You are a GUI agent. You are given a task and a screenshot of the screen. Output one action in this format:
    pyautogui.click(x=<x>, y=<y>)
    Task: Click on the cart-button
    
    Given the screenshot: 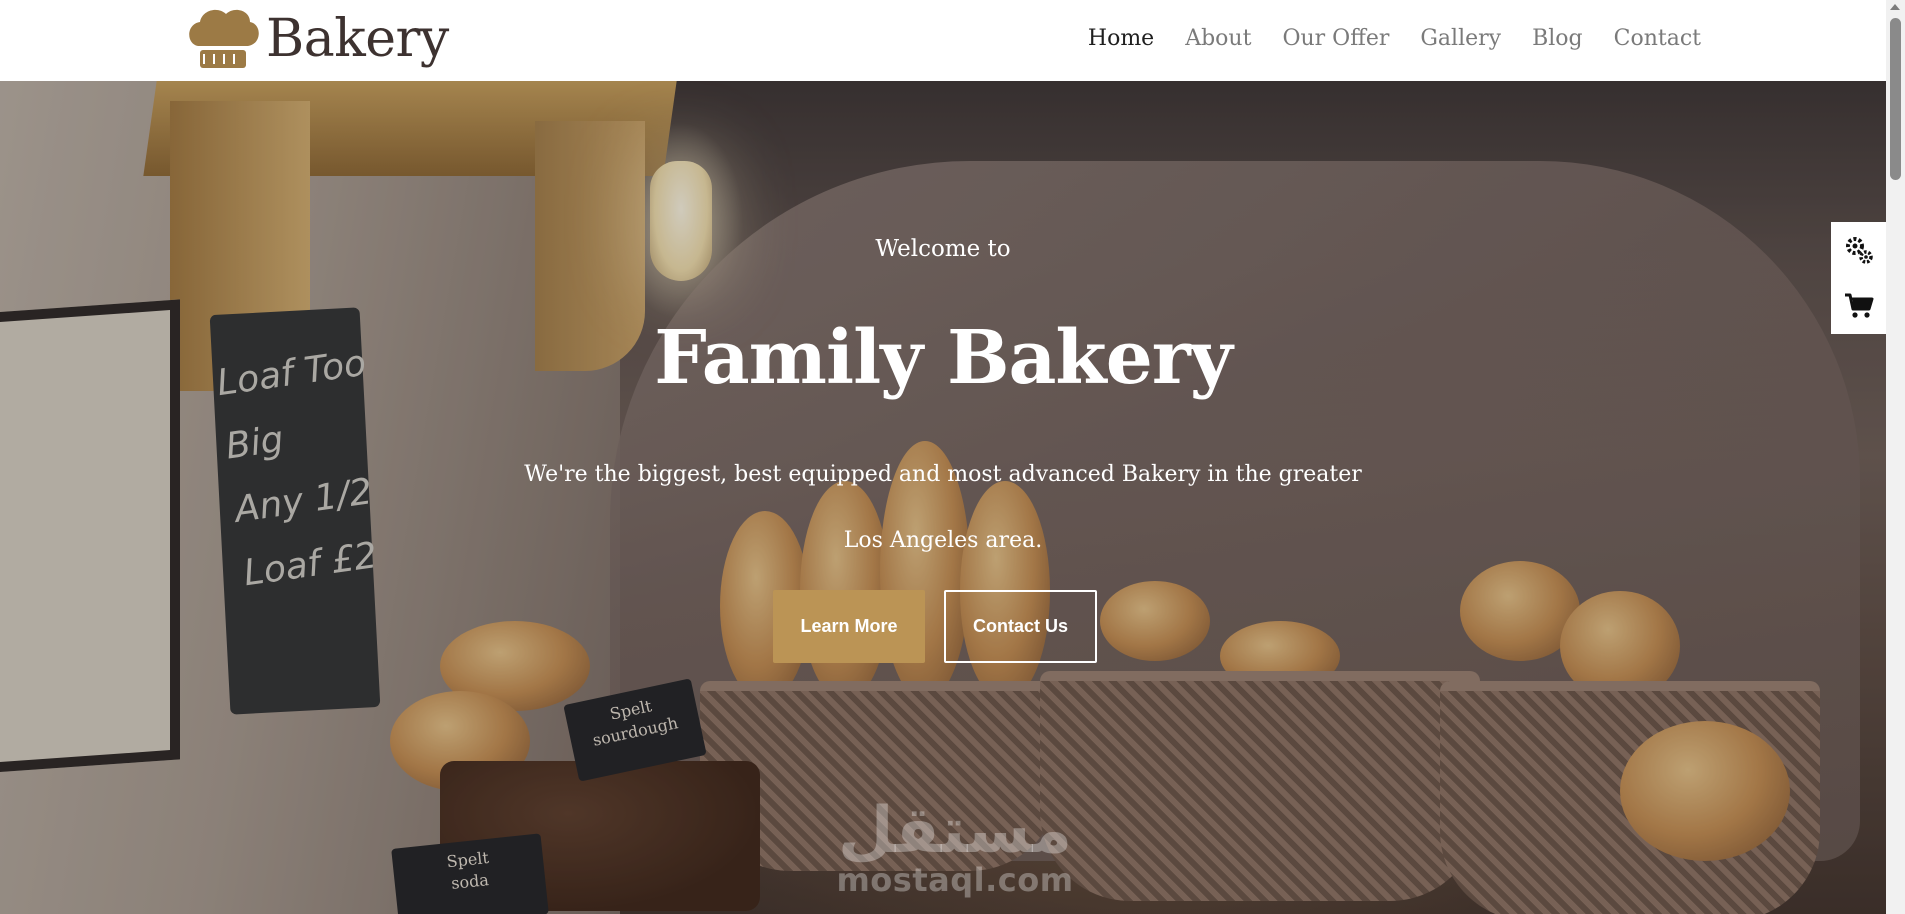 What is the action you would take?
    pyautogui.click(x=1859, y=306)
    